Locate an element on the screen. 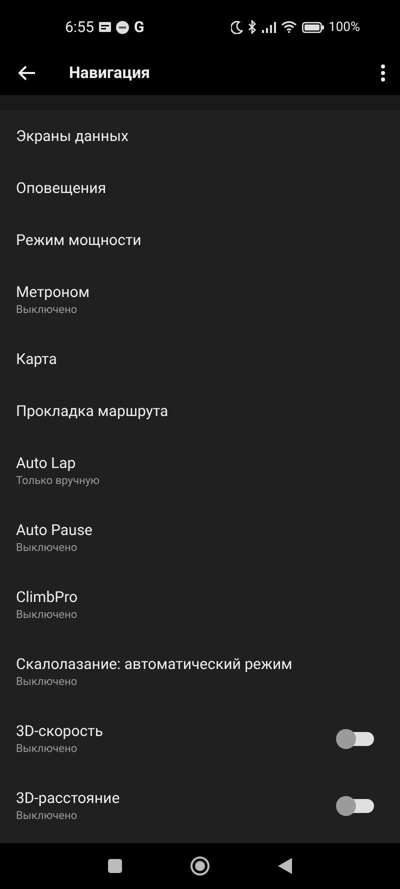  setting-title: Прокладка маршрута is located at coordinates (195, 411).